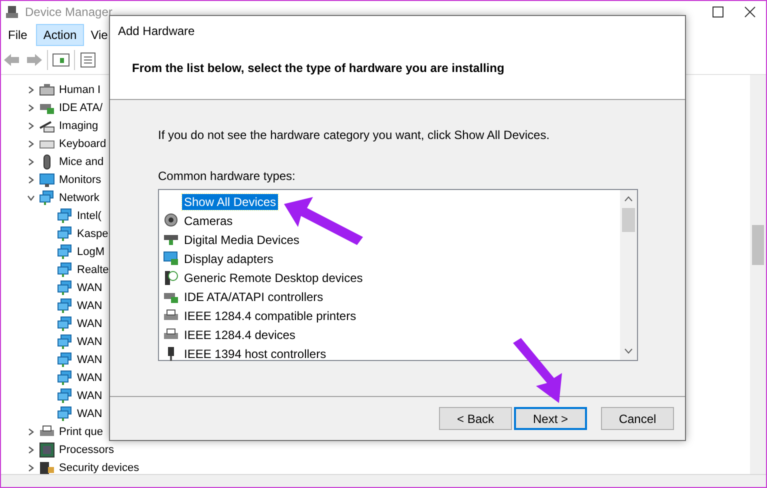 The image size is (767, 488). Describe the element at coordinates (255, 354) in the screenshot. I see `list-item: IEEE 1394 host controllers` at that location.